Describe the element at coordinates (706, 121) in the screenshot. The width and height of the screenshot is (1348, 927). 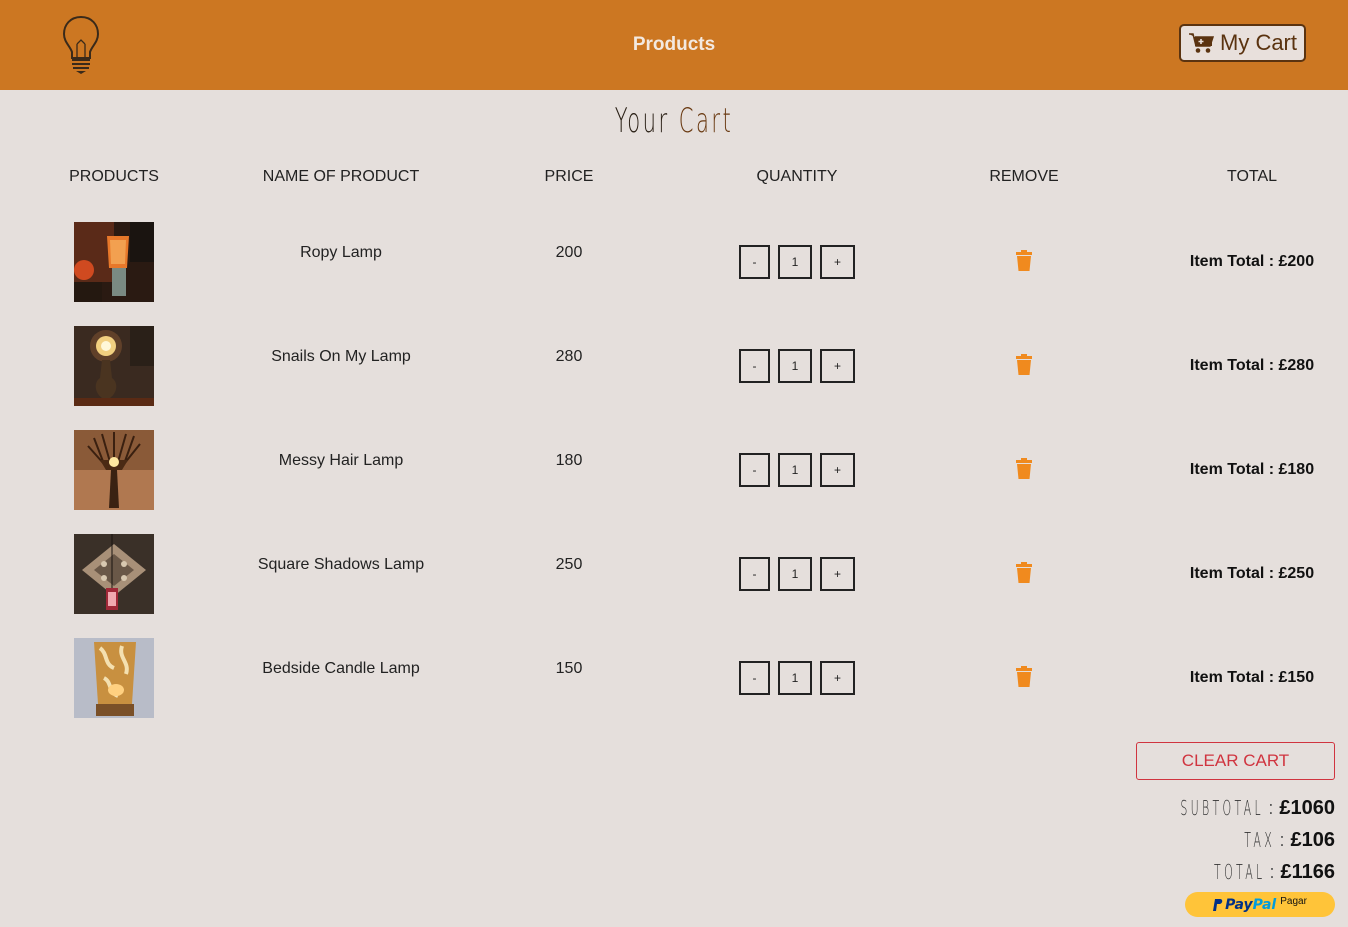
I see `page-title-word-2: Cart` at that location.